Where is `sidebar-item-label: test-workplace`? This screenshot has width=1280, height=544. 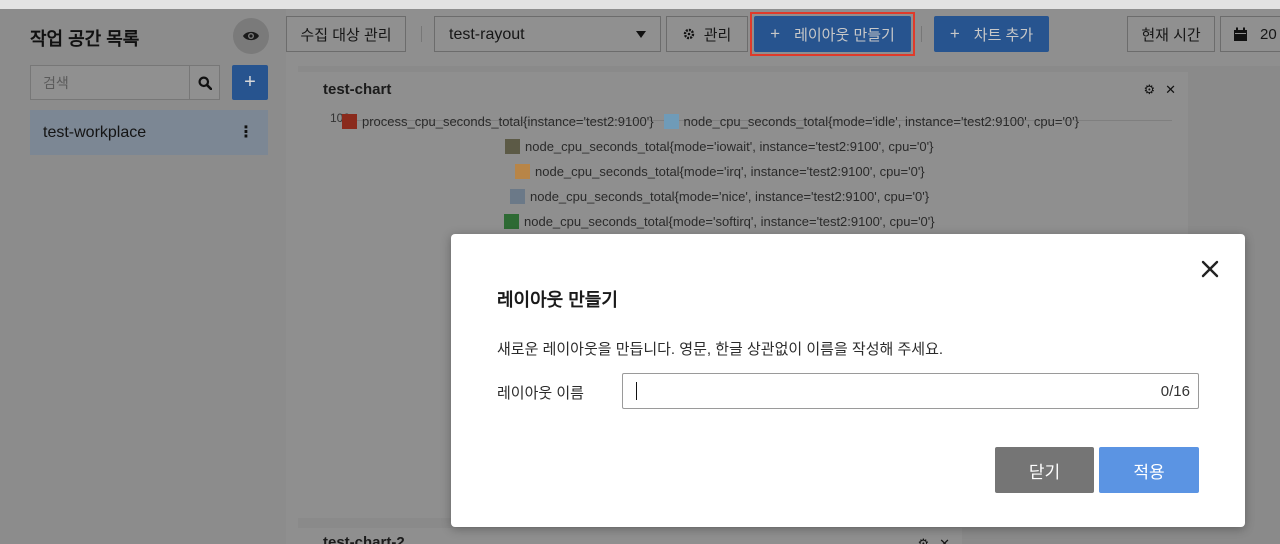 sidebar-item-label: test-workplace is located at coordinates (95, 132).